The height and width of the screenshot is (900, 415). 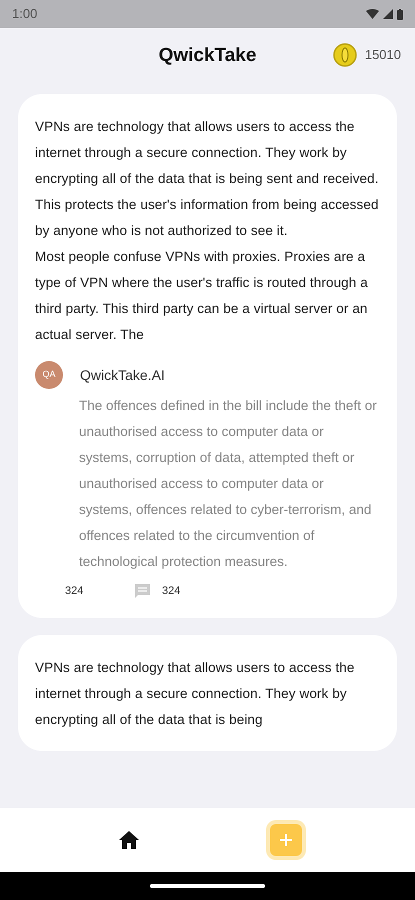 What do you see at coordinates (128, 840) in the screenshot?
I see `home-icon` at bounding box center [128, 840].